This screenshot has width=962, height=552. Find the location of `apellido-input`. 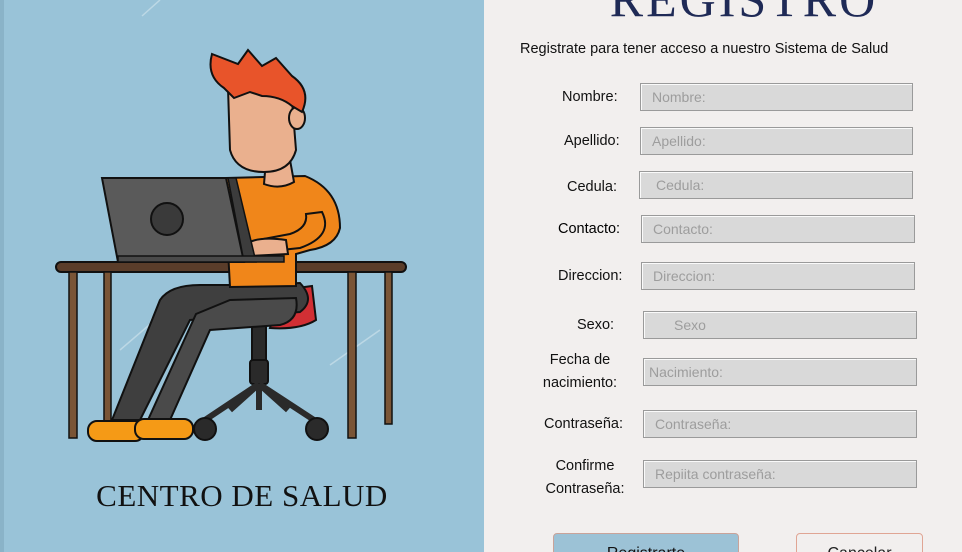

apellido-input is located at coordinates (776, 141).